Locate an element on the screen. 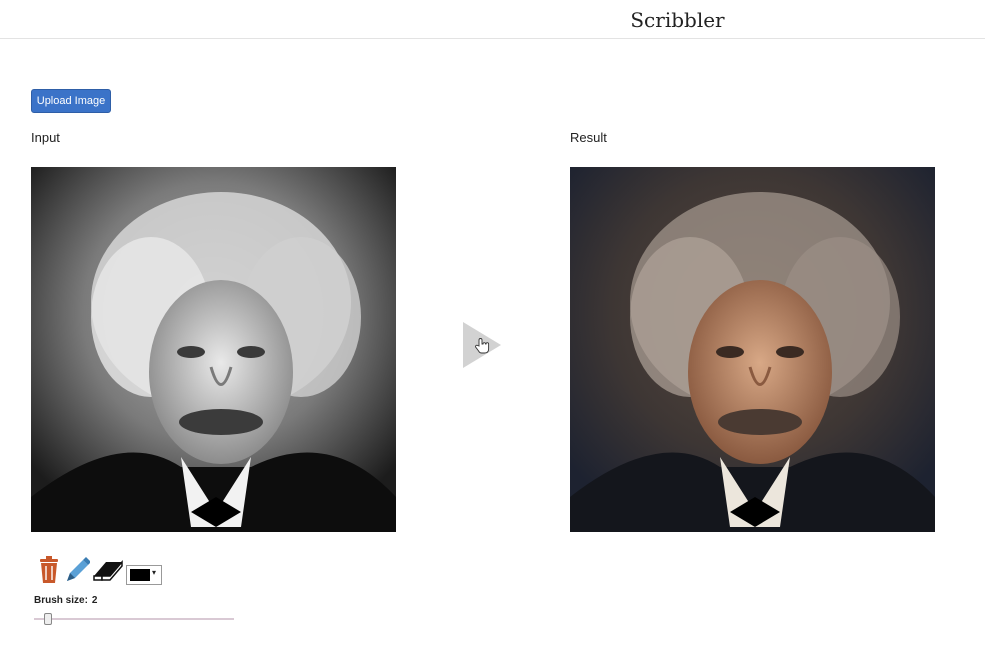  slider-track is located at coordinates (134, 619).